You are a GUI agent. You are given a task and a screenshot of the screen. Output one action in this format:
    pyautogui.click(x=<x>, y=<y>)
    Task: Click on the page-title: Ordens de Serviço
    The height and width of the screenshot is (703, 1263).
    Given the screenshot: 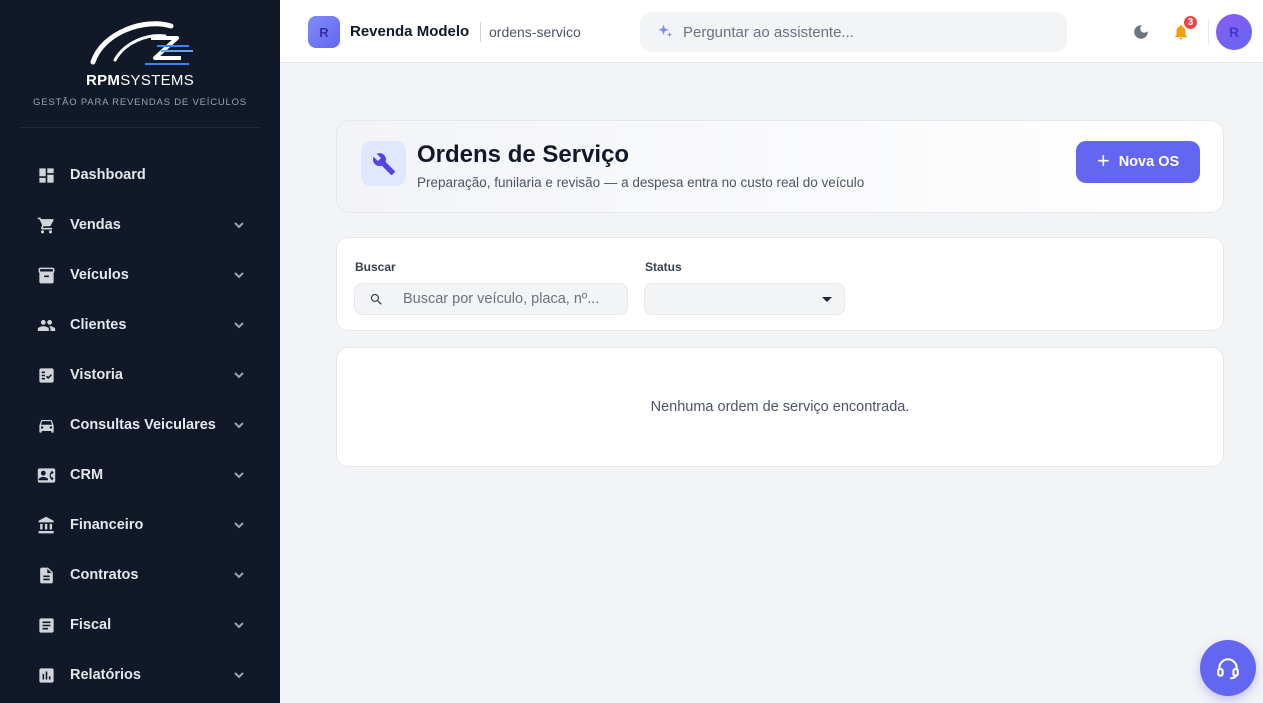 What is the action you would take?
    pyautogui.click(x=523, y=154)
    